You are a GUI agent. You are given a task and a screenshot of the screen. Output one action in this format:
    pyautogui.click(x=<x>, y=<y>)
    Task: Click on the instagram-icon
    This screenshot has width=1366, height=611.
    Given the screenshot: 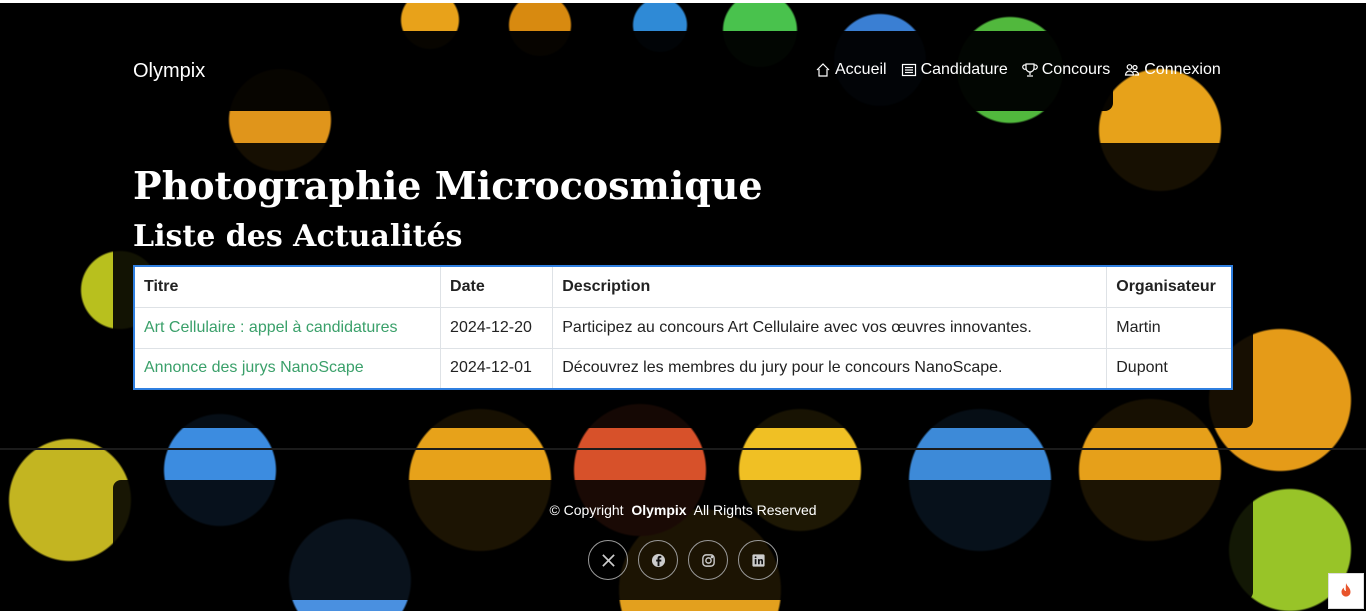 What is the action you would take?
    pyautogui.click(x=708, y=560)
    